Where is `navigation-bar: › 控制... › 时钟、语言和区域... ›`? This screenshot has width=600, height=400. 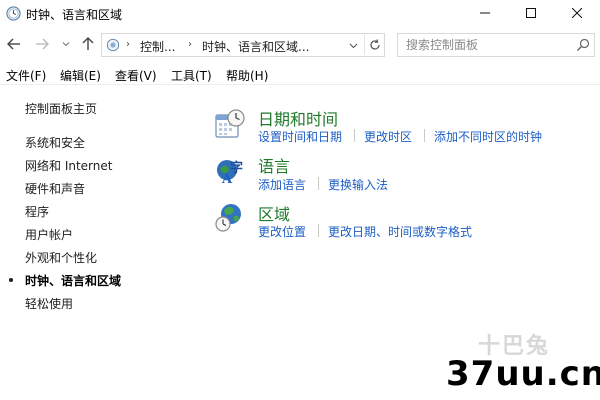
navigation-bar: › 控制... › 时钟、语言和区域... › is located at coordinates (300, 45).